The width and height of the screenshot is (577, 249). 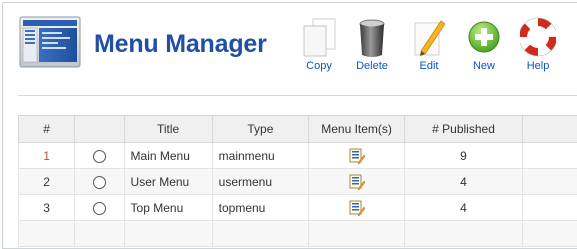 What do you see at coordinates (46, 155) in the screenshot?
I see `row-number: 1` at bounding box center [46, 155].